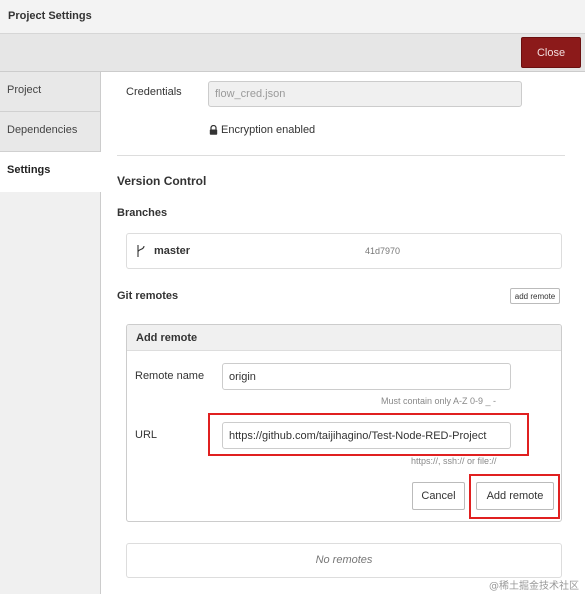 Image resolution: width=585 pixels, height=594 pixels. Describe the element at coordinates (368, 434) in the screenshot. I see `url-highlight-box` at that location.